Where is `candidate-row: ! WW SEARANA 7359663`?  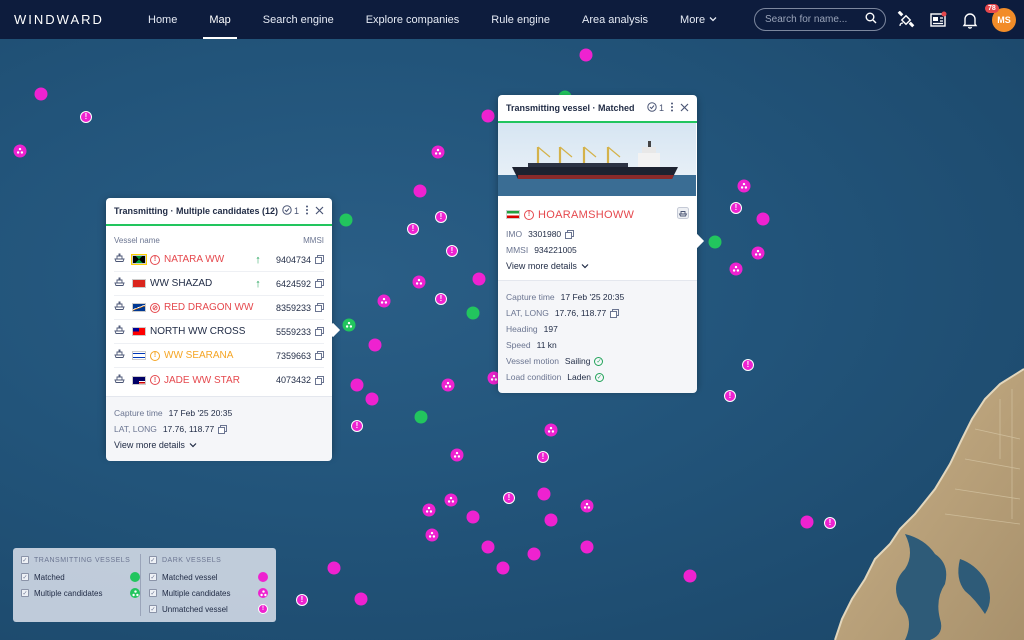 candidate-row: ! WW SEARANA 7359663 is located at coordinates (219, 356).